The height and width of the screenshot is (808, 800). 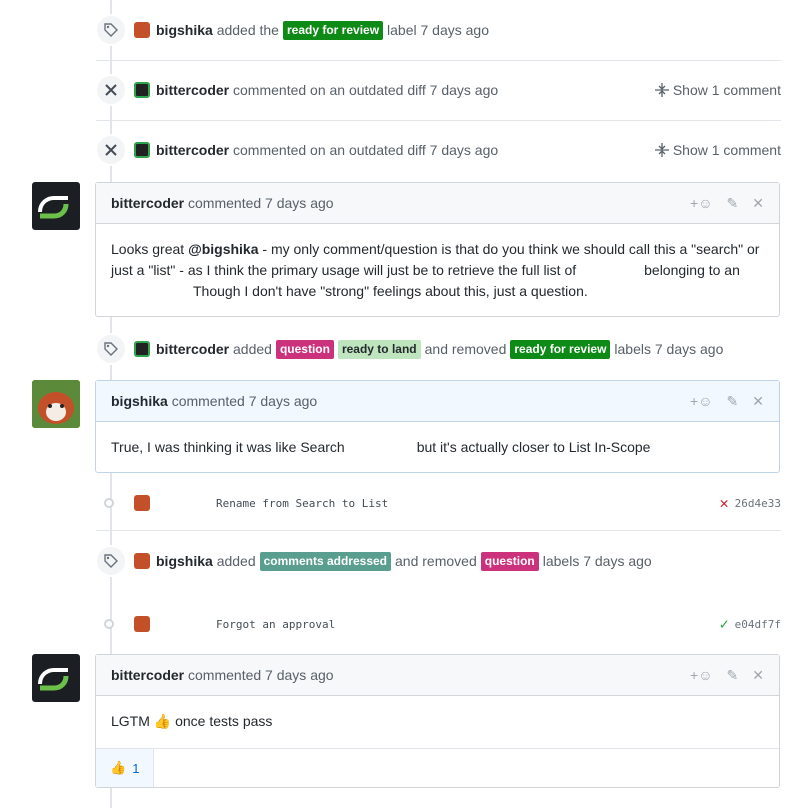 What do you see at coordinates (223, 249) in the screenshot?
I see `user-mention: @bigshika` at bounding box center [223, 249].